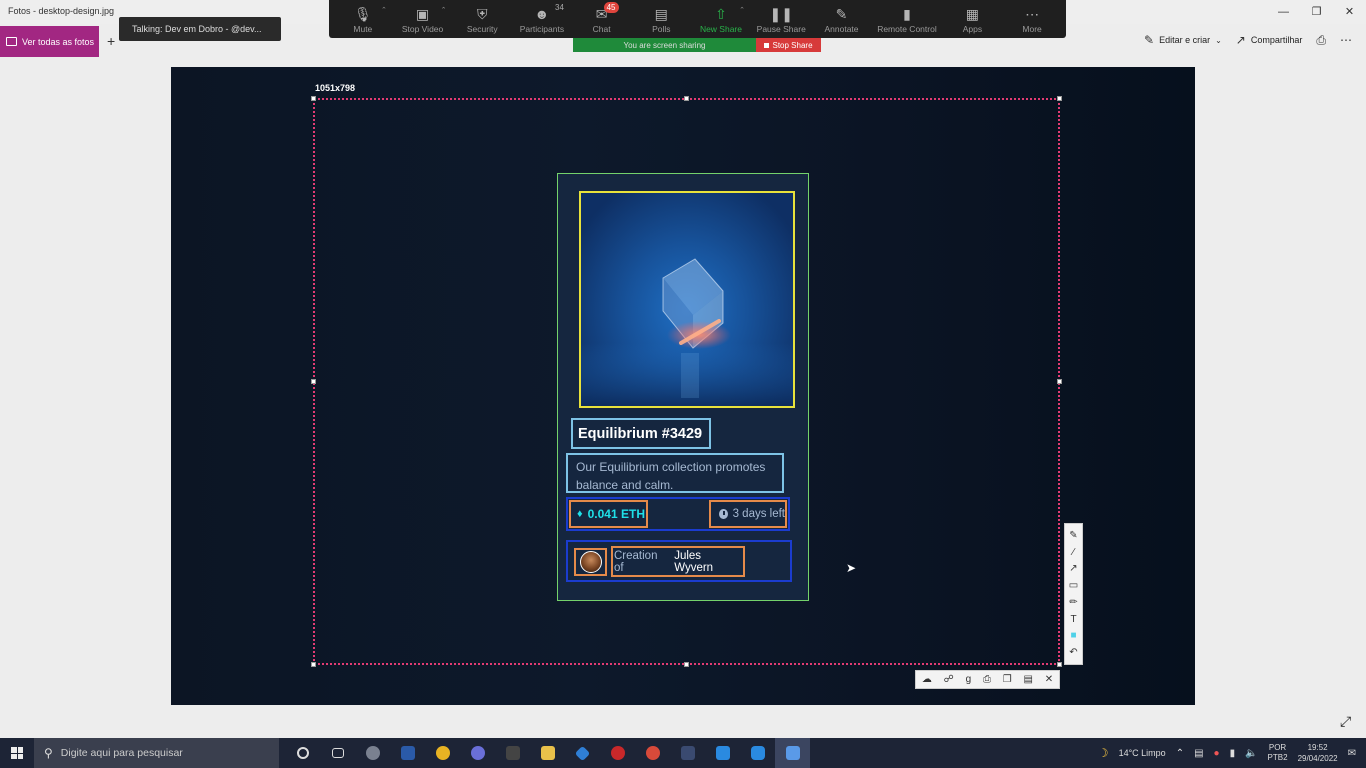 The width and height of the screenshot is (1366, 768). What do you see at coordinates (617, 753) in the screenshot?
I see `recorder-icon` at bounding box center [617, 753].